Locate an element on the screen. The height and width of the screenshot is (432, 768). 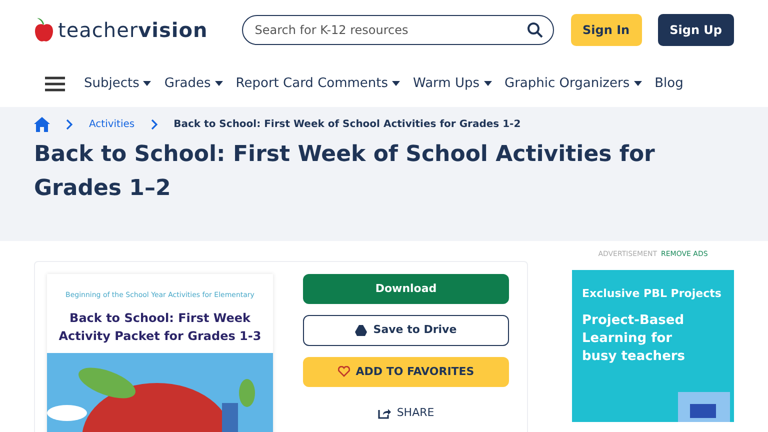
search-bar: Search for K-12 resources is located at coordinates (398, 30).